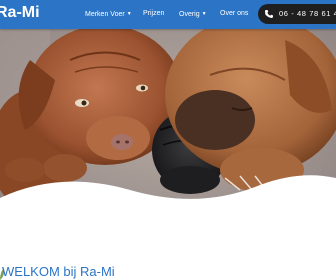 The height and width of the screenshot is (280, 336). I want to click on nav-label: Prijzen, so click(154, 13).